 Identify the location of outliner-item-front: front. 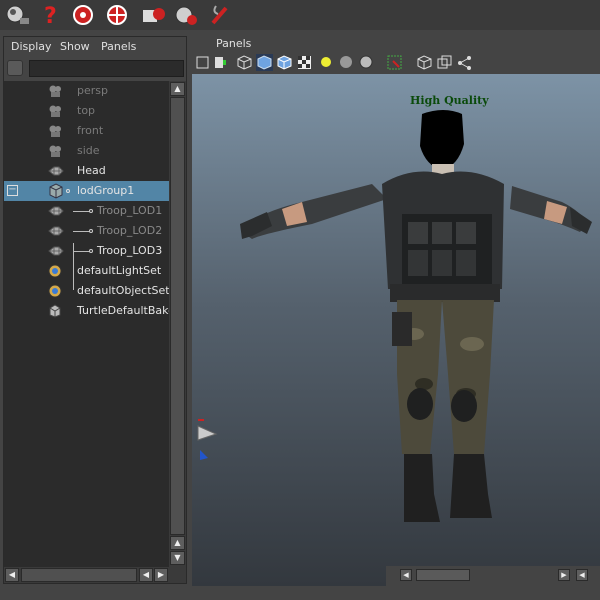
(86, 131).